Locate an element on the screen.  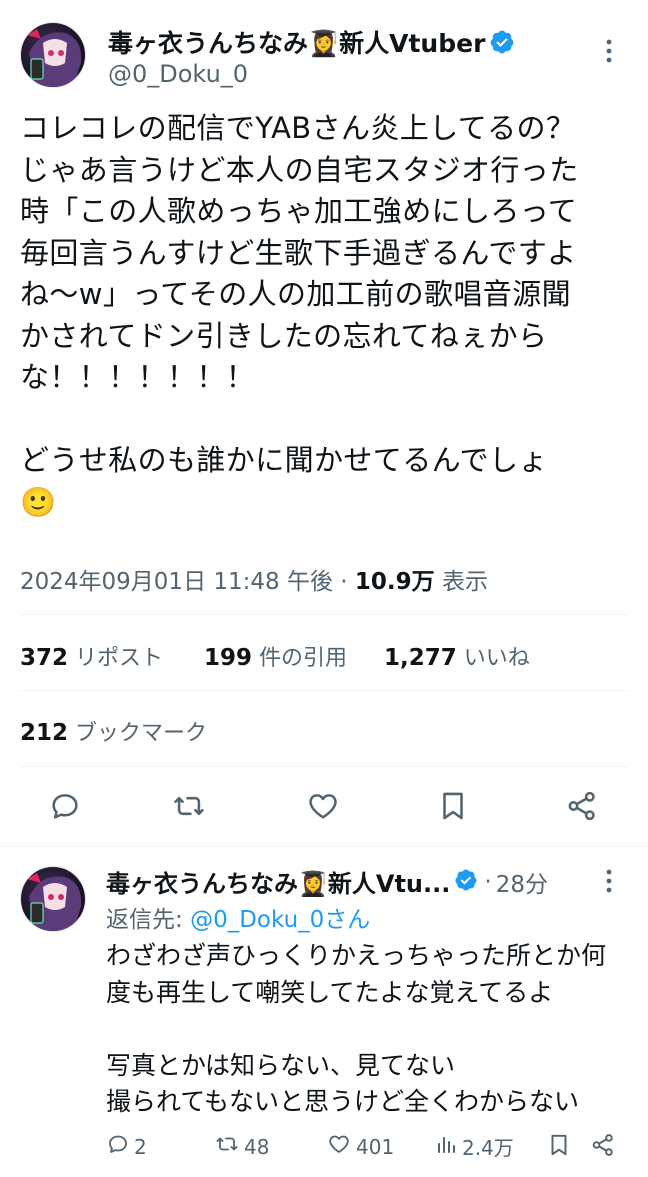
reply-bookmark-icon is located at coordinates (559, 1147).